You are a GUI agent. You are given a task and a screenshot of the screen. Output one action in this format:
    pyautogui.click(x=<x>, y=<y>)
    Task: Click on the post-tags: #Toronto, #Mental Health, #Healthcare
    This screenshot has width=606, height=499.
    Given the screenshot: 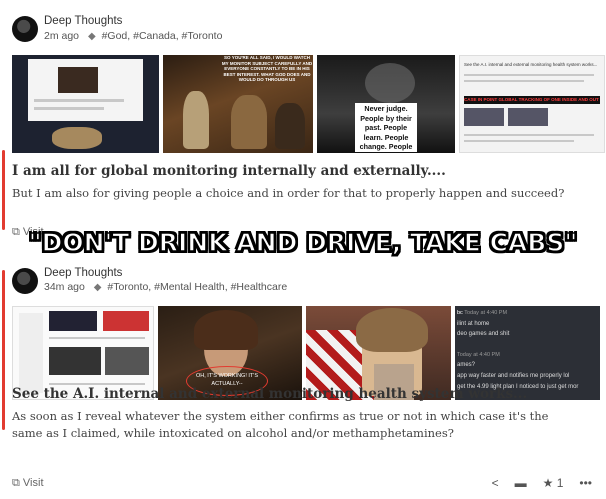 What is the action you would take?
    pyautogui.click(x=197, y=287)
    